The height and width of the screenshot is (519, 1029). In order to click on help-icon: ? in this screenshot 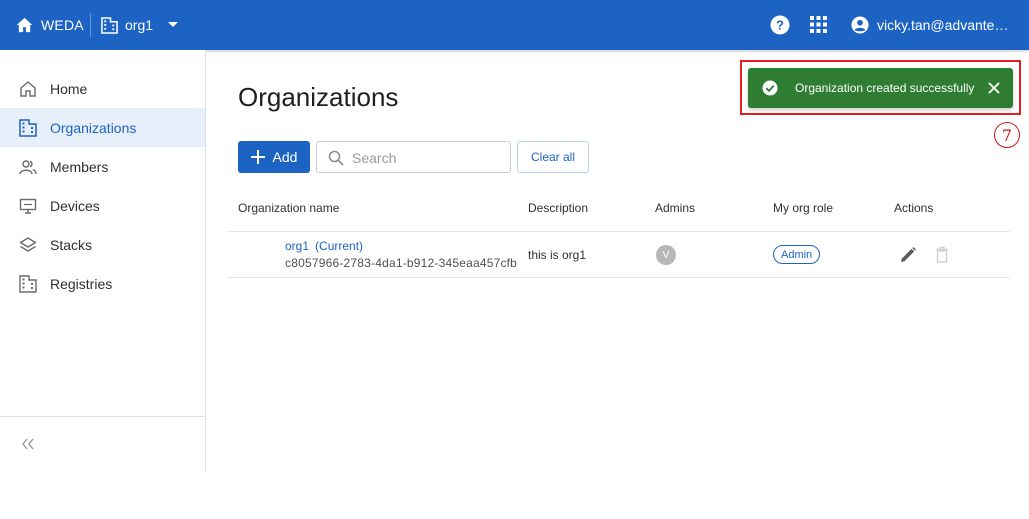, I will do `click(780, 25)`.